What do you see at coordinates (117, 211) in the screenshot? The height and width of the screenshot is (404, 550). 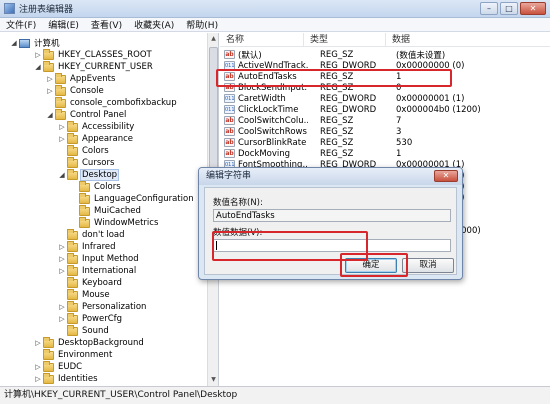 I see `tree-item-label: MuiCached` at bounding box center [117, 211].